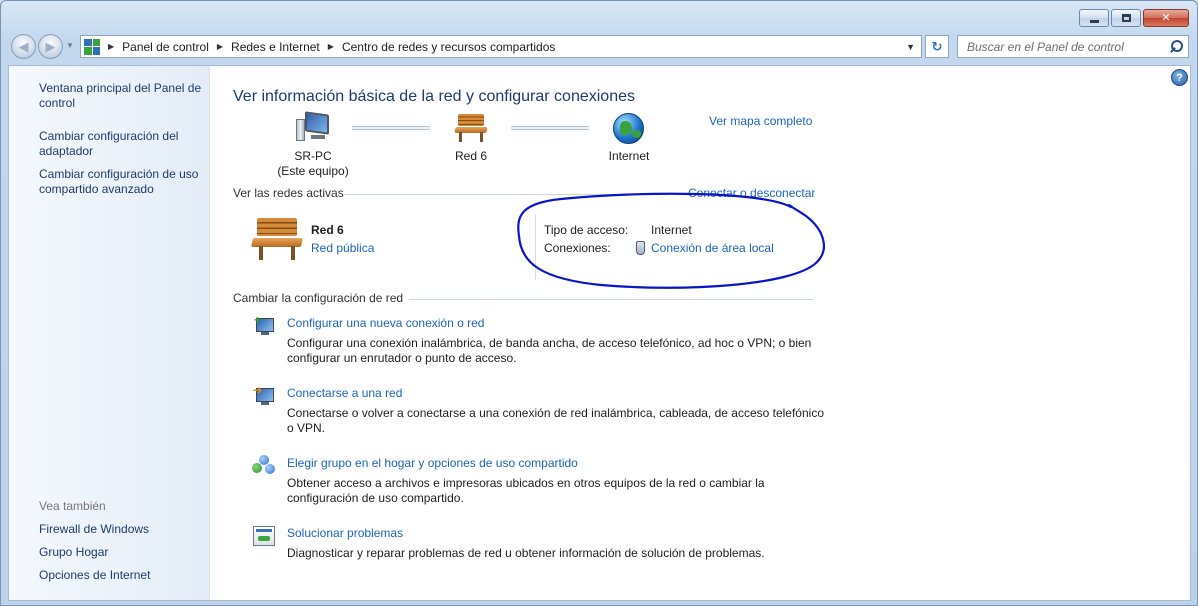  I want to click on help-button: ?, so click(1179, 77).